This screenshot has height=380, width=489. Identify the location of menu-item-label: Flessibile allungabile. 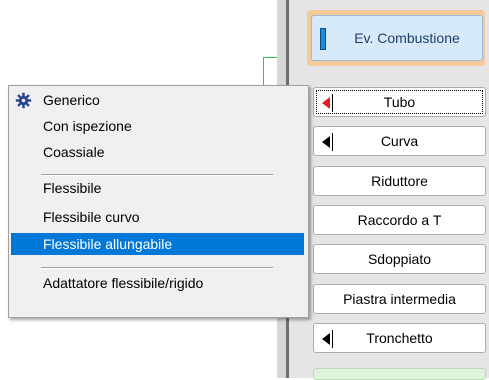
(108, 244).